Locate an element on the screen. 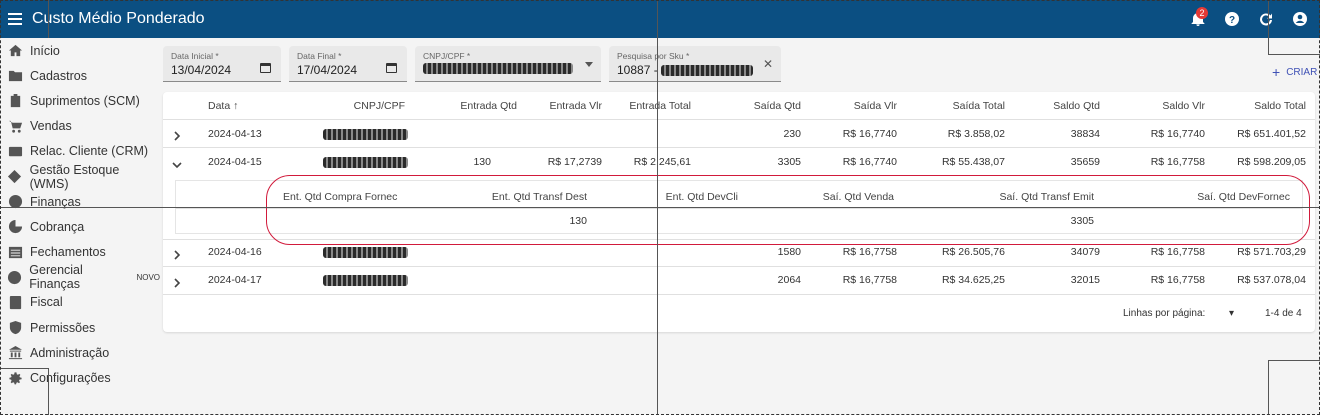 This screenshot has height=415, width=1320. cnpj-select: CNPJ/CPF * is located at coordinates (508, 64).